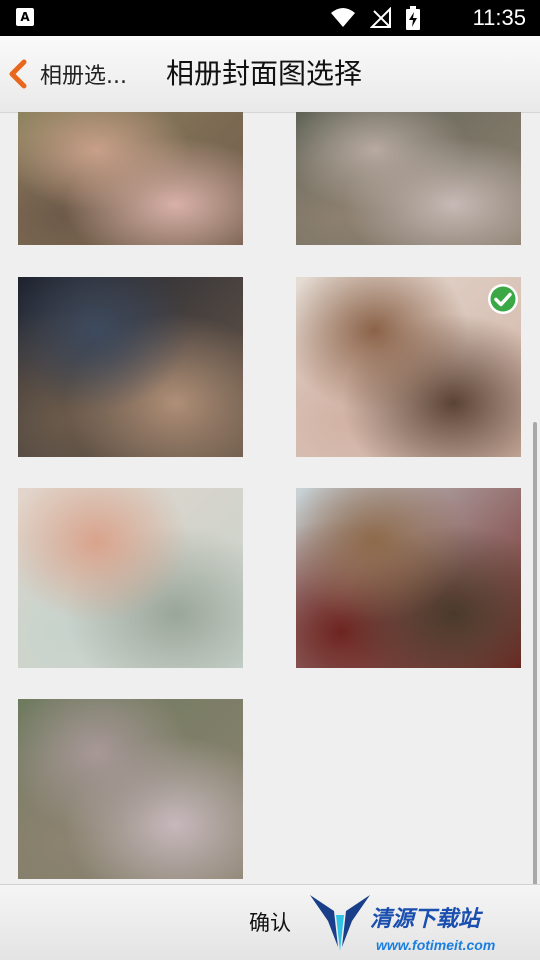  What do you see at coordinates (270, 18) in the screenshot?
I see `status-bar: A 11:35` at bounding box center [270, 18].